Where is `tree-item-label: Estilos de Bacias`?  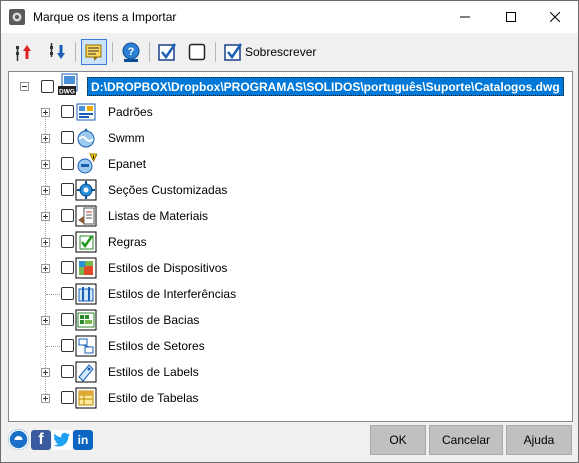
tree-item-label: Estilos de Bacias is located at coordinates (154, 320).